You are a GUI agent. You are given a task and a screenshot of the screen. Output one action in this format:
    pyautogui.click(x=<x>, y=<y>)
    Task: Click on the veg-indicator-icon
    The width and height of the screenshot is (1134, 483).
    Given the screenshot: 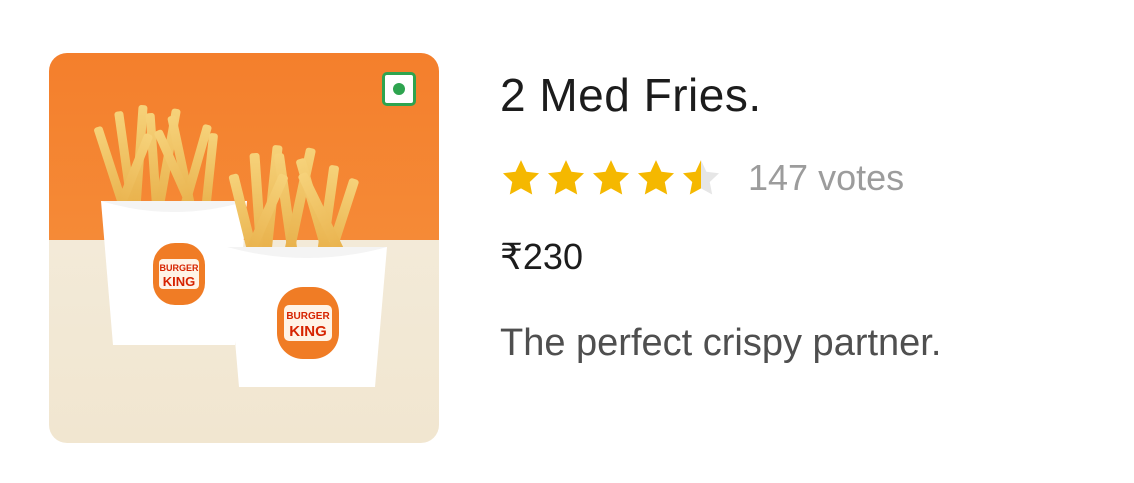 What is the action you would take?
    pyautogui.click(x=399, y=89)
    